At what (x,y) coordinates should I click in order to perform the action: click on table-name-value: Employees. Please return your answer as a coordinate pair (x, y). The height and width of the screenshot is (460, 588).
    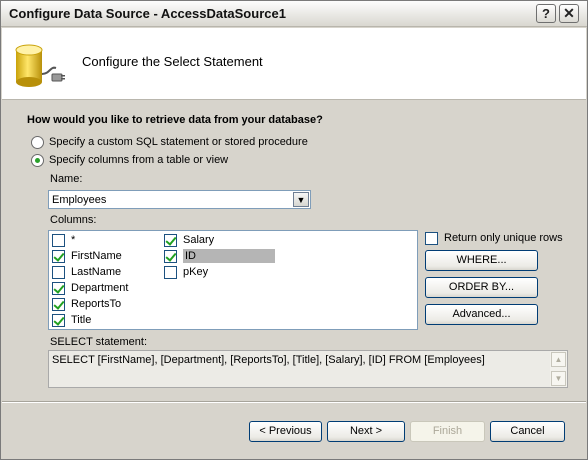
    Looking at the image, I should click on (79, 200).